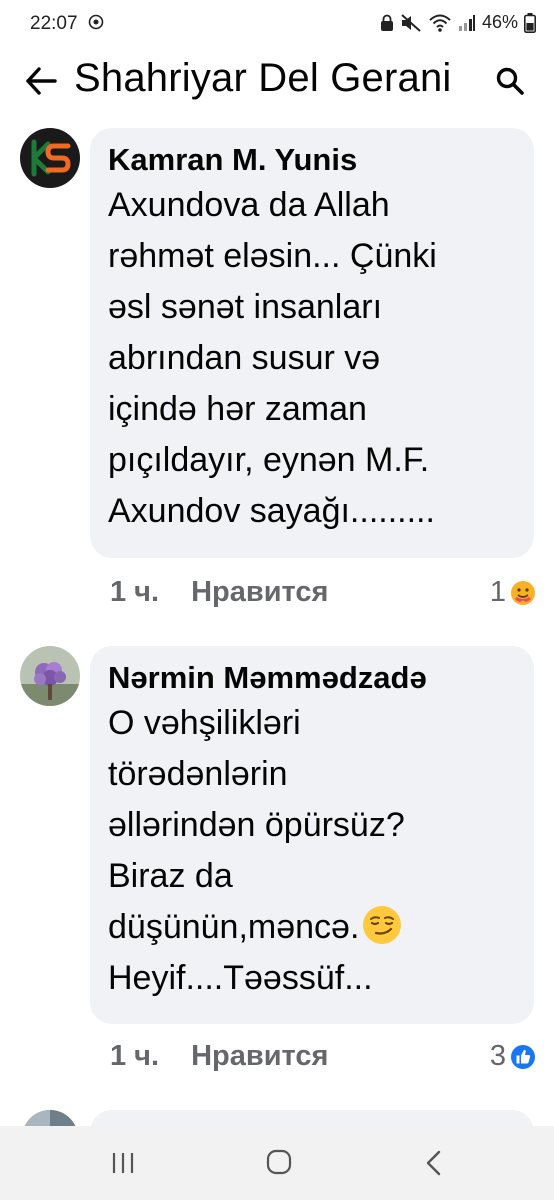 The image size is (554, 1200). What do you see at coordinates (54, 23) in the screenshot?
I see `status-time: 22:07` at bounding box center [54, 23].